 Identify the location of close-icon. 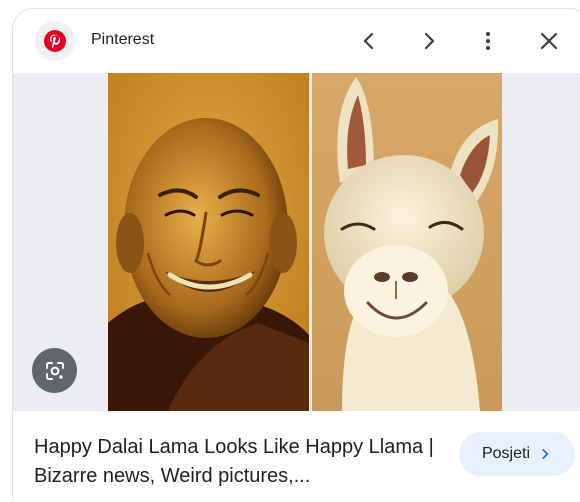
(549, 41).